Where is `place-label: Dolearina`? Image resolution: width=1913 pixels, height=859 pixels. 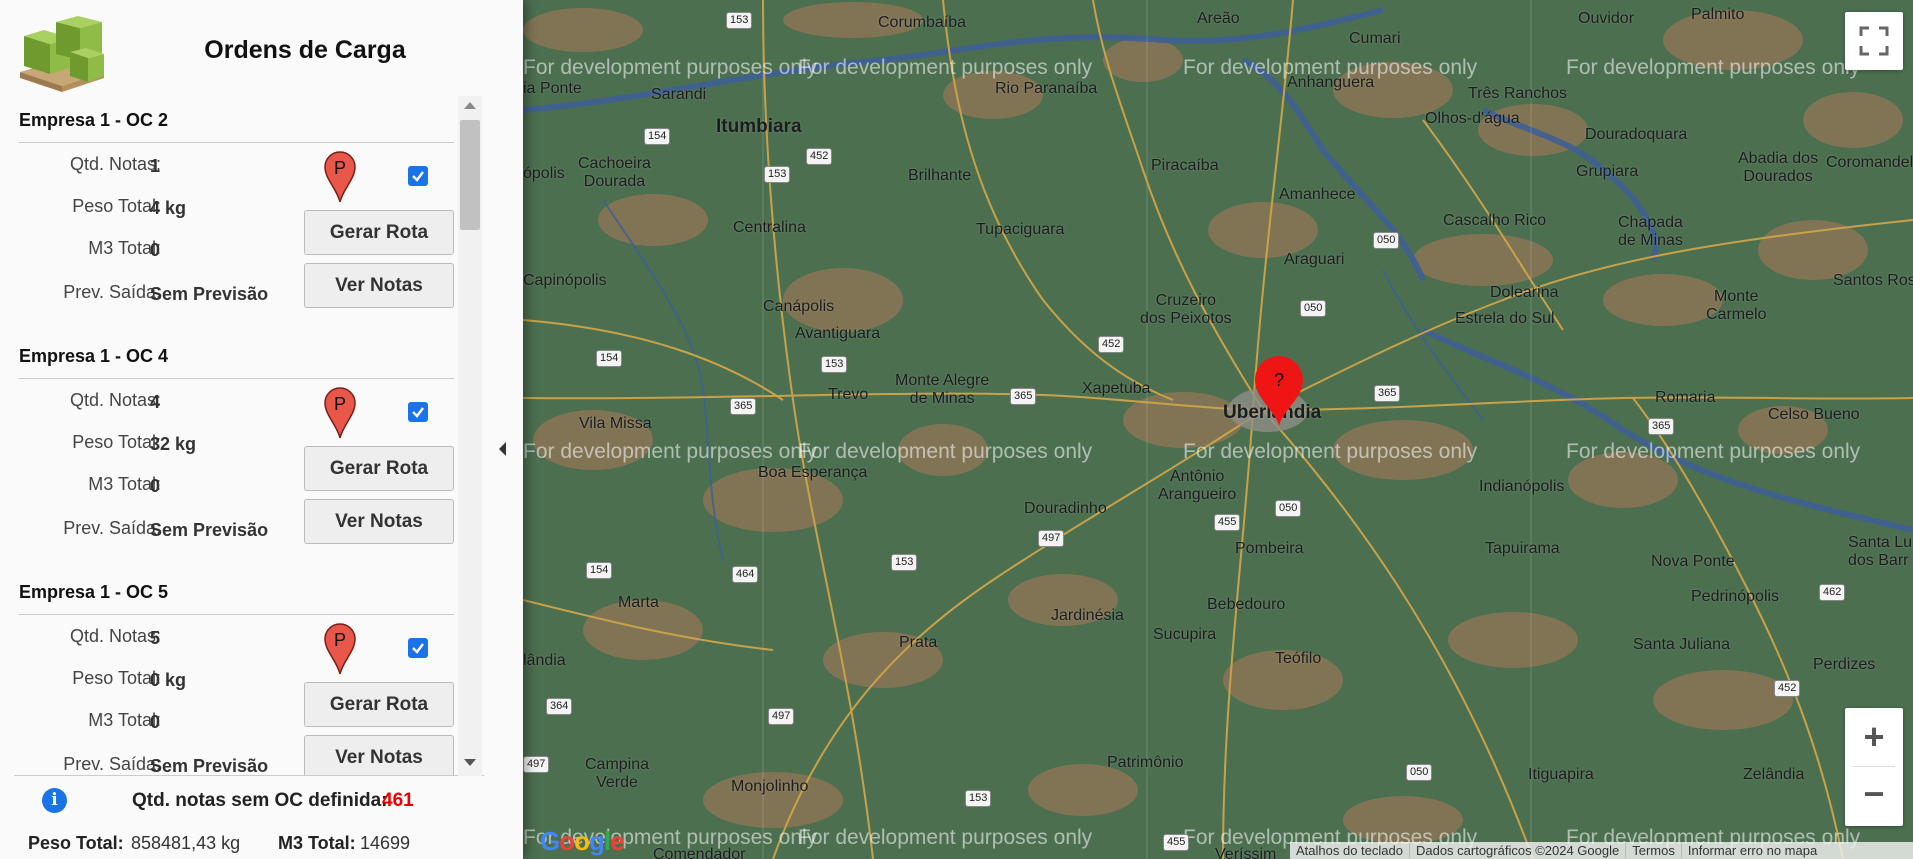 place-label: Dolearina is located at coordinates (1524, 292).